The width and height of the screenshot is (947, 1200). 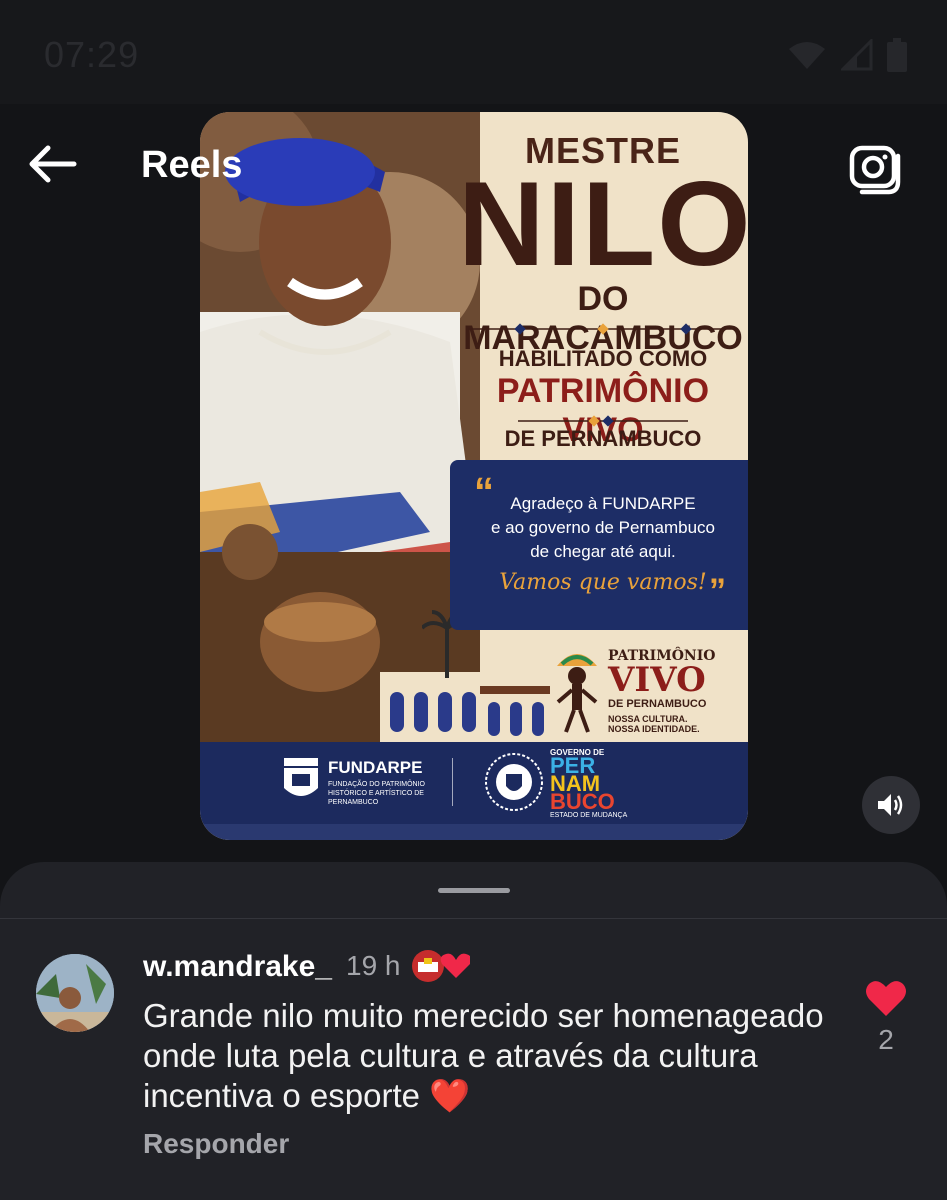 What do you see at coordinates (474, 890) in the screenshot?
I see `sheet-drag-handle` at bounding box center [474, 890].